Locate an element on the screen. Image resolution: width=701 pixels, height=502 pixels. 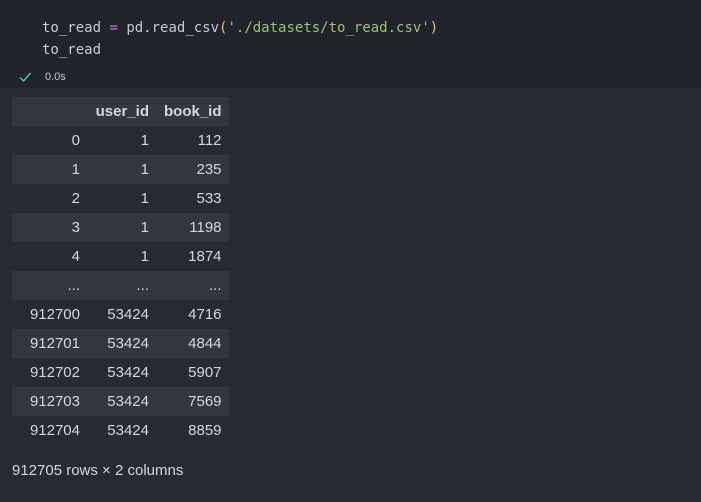
cell-book-id: 1874 is located at coordinates (205, 256).